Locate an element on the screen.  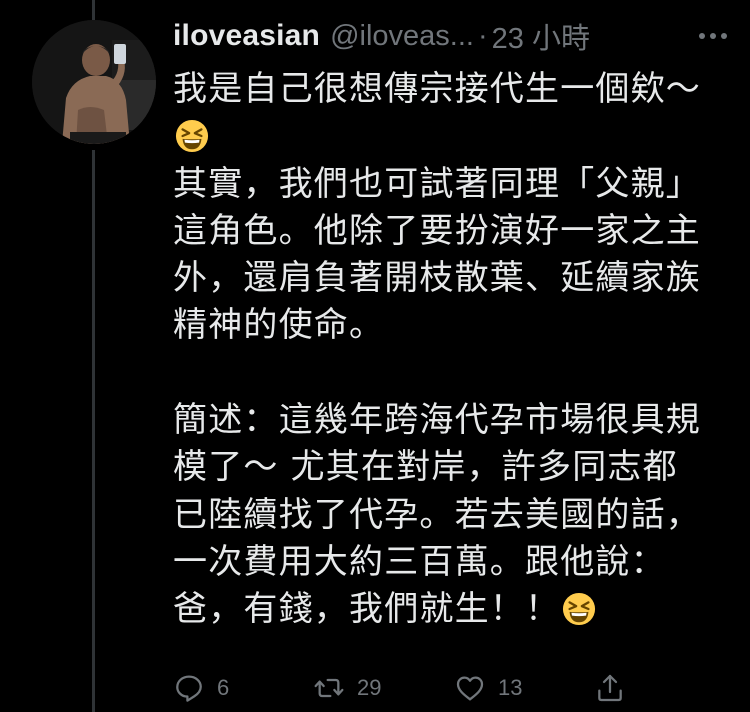
tweet-line: 精神的使命。 is located at coordinates (279, 325).